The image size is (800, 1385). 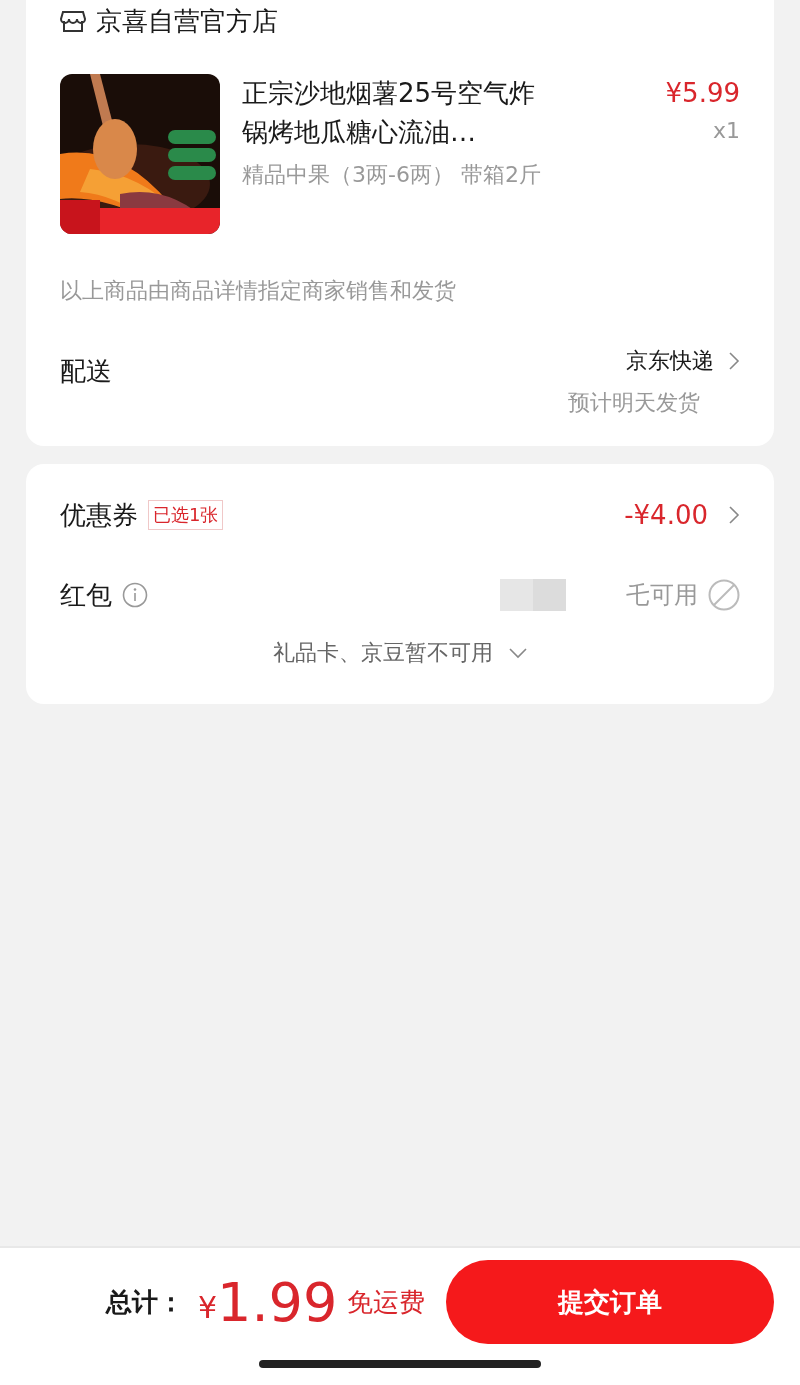 What do you see at coordinates (634, 403) in the screenshot?
I see `delivery-eta: 预计明天发货` at bounding box center [634, 403].